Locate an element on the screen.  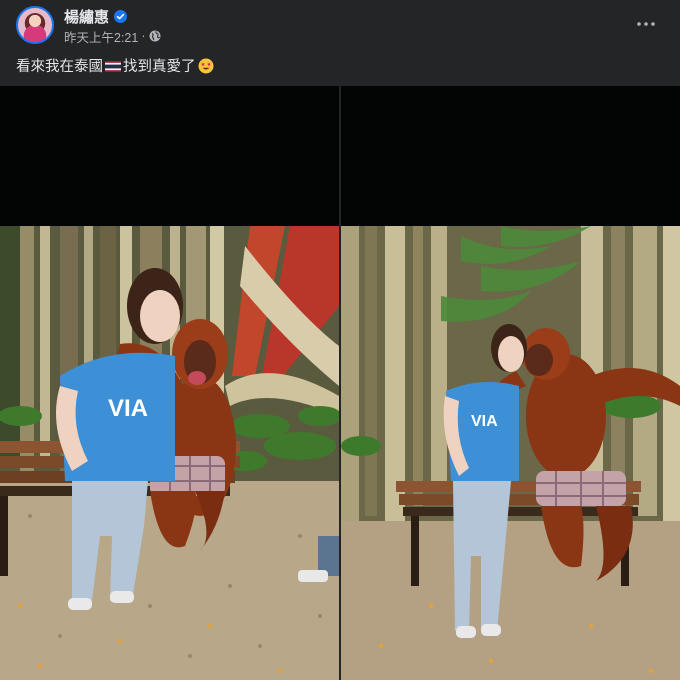
globe-icon is located at coordinates (155, 36).